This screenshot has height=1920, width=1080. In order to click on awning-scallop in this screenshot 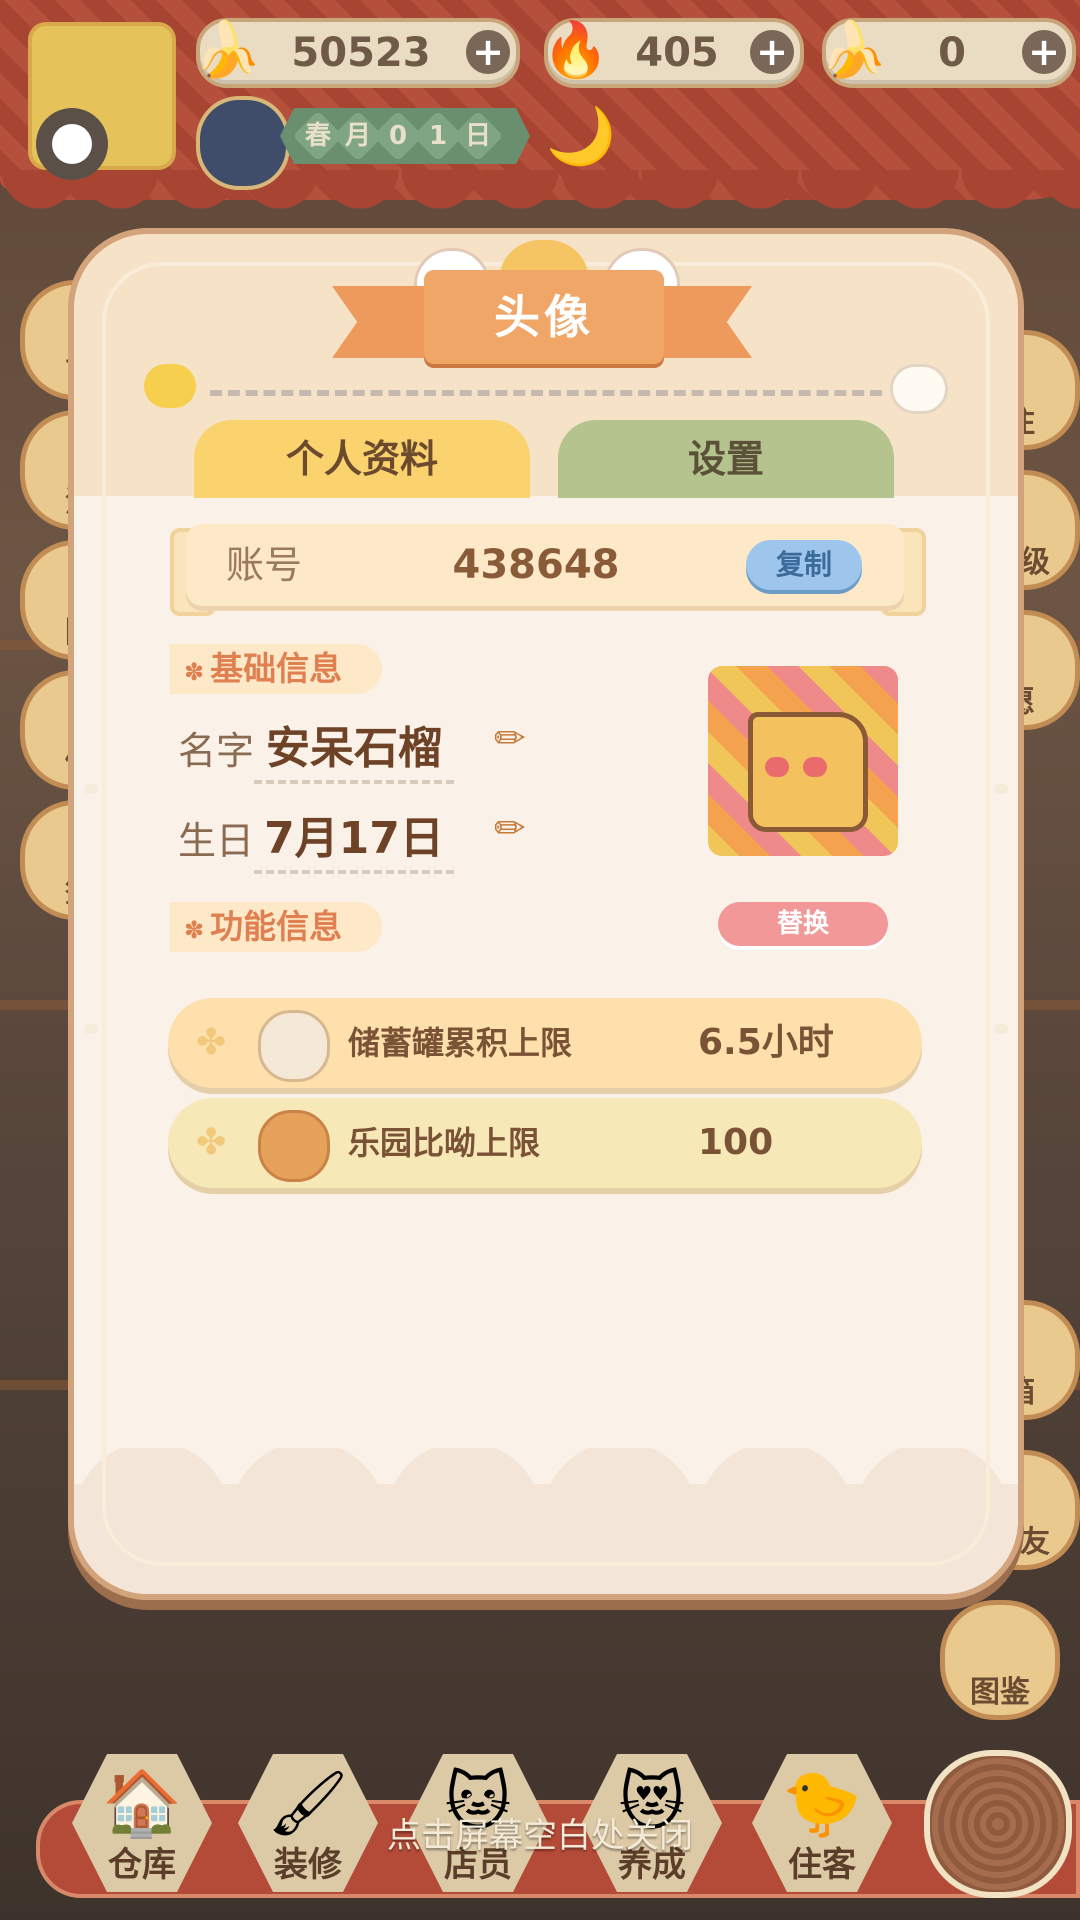, I will do `click(540, 190)`.